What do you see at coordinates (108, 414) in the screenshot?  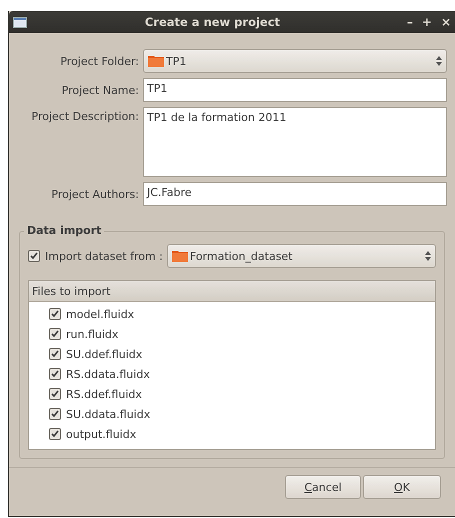 I see `file-name: SU.ddata.fluidx` at bounding box center [108, 414].